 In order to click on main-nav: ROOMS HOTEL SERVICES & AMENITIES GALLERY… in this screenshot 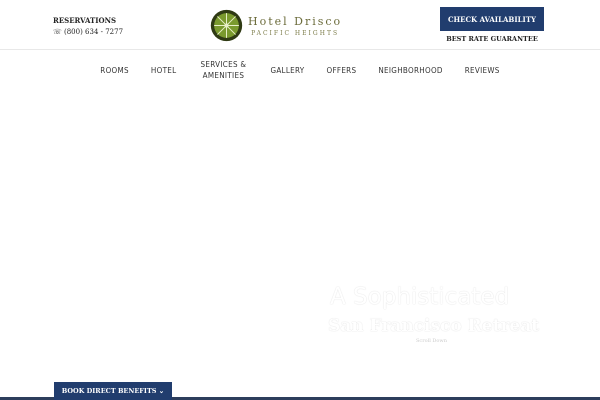, I will do `click(300, 70)`.